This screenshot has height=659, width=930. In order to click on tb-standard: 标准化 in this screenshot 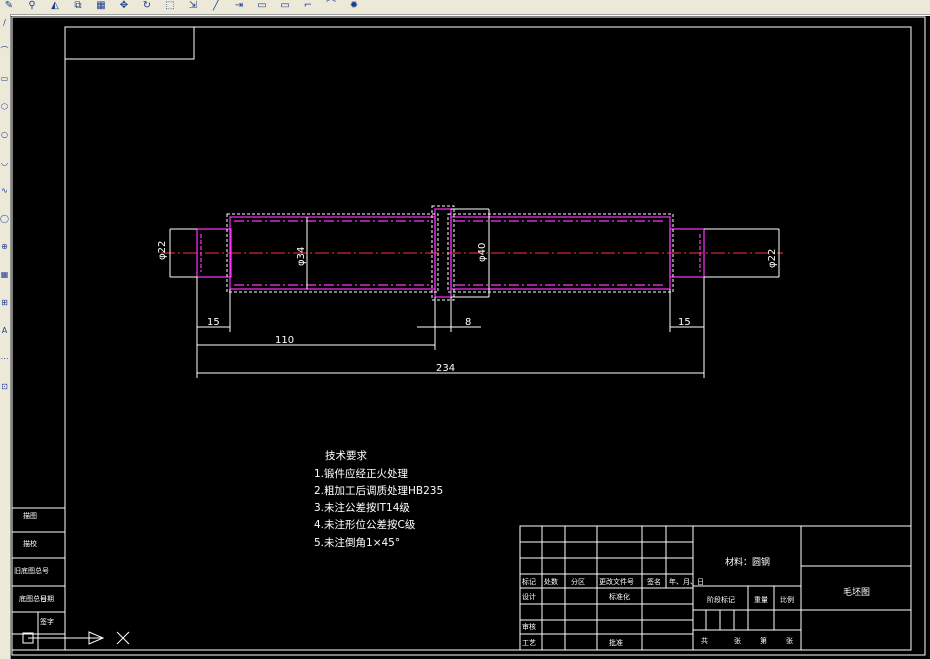, I will do `click(619, 596)`.